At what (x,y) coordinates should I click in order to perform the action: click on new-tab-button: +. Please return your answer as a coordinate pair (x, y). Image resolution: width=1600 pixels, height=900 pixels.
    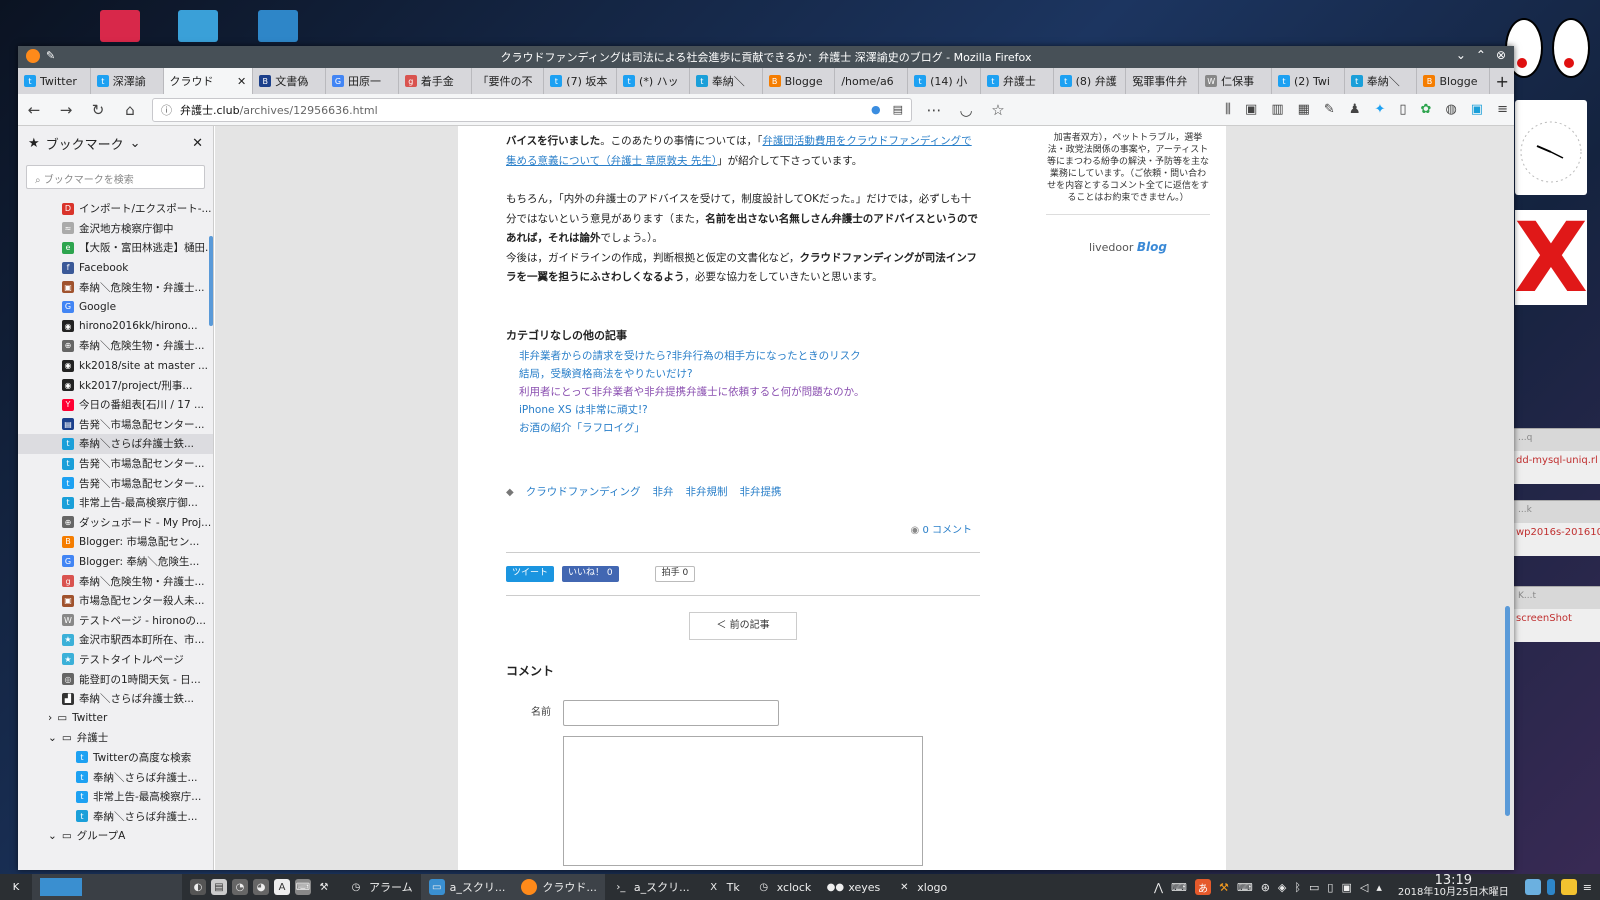
    Looking at the image, I should click on (1502, 81).